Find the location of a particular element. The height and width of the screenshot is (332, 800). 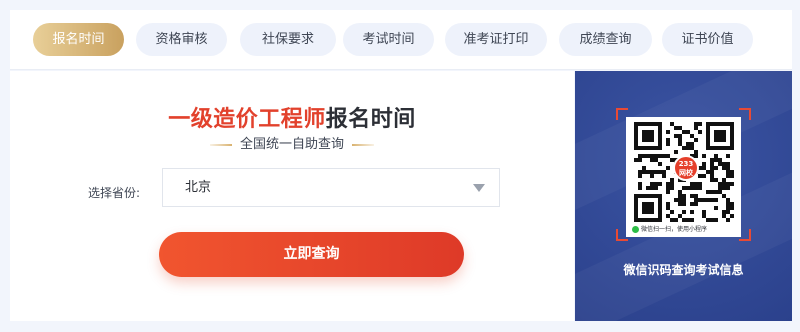

tab-score-query: 成绩查询 is located at coordinates (605, 39).